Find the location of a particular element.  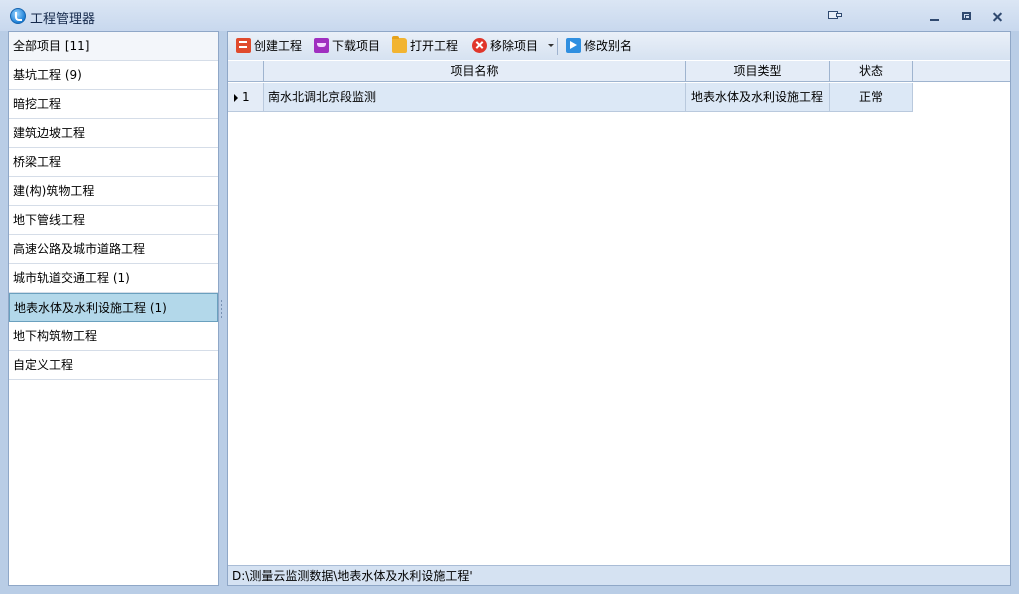

remove-project-button: 移除项目 is located at coordinates (513, 46).